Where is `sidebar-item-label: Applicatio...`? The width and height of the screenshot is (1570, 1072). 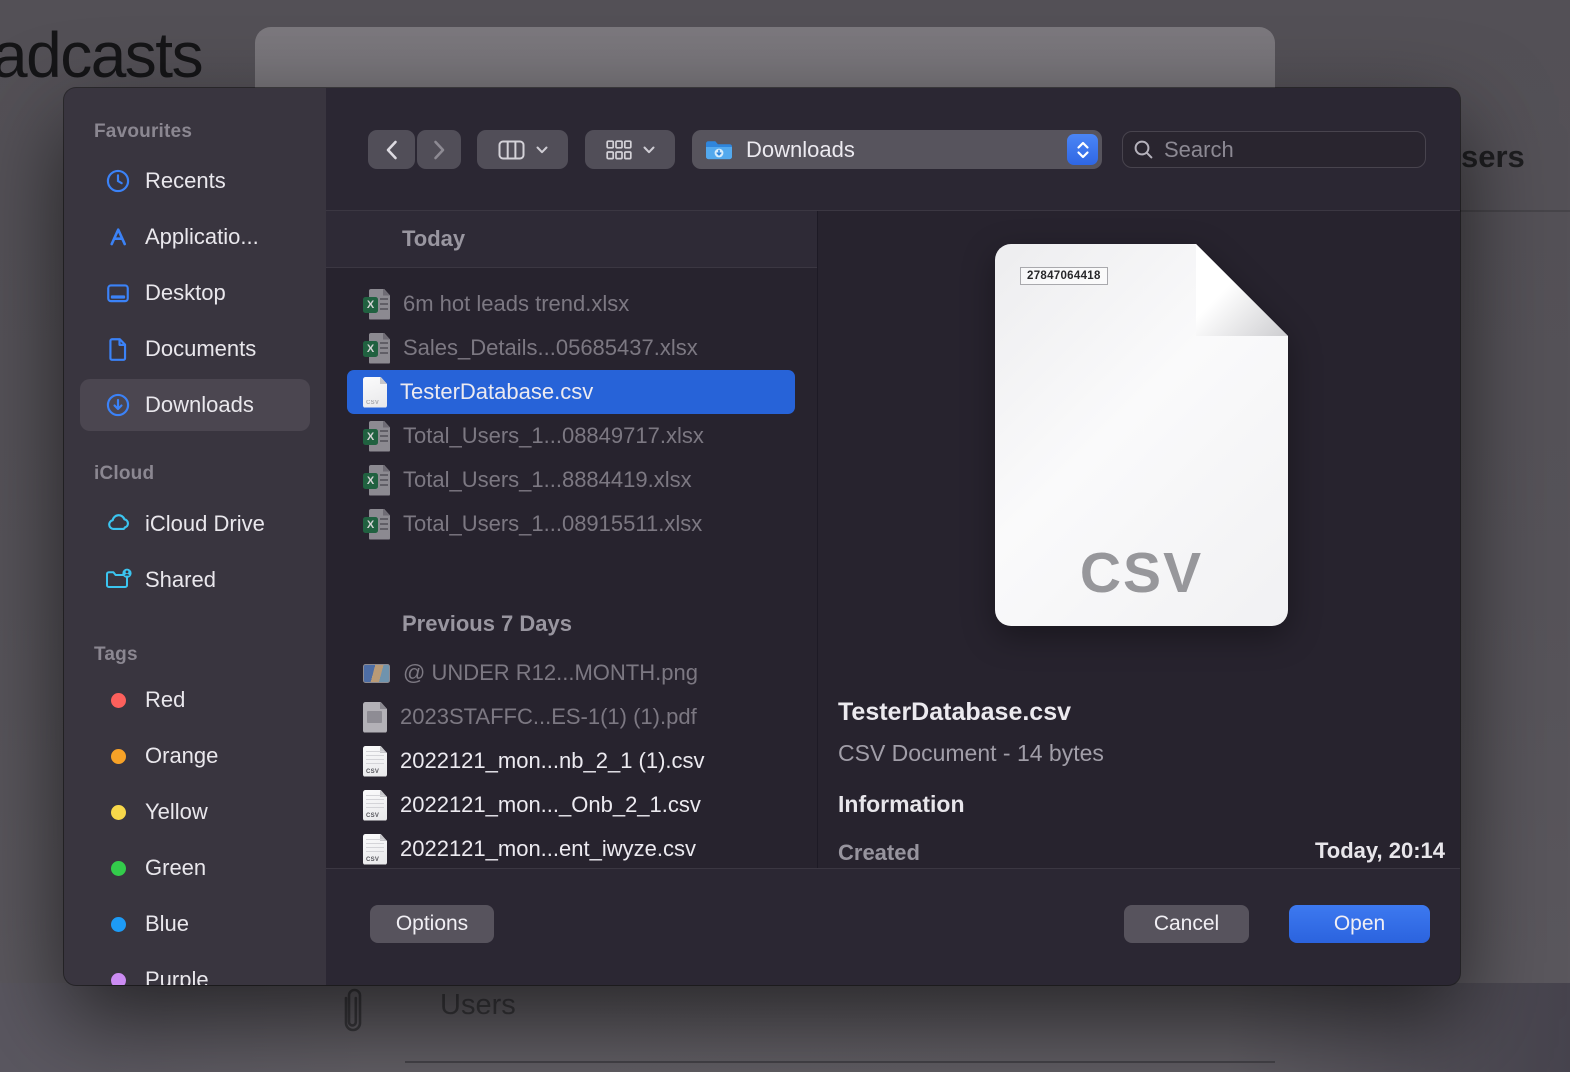
sidebar-item-label: Applicatio... is located at coordinates (202, 236).